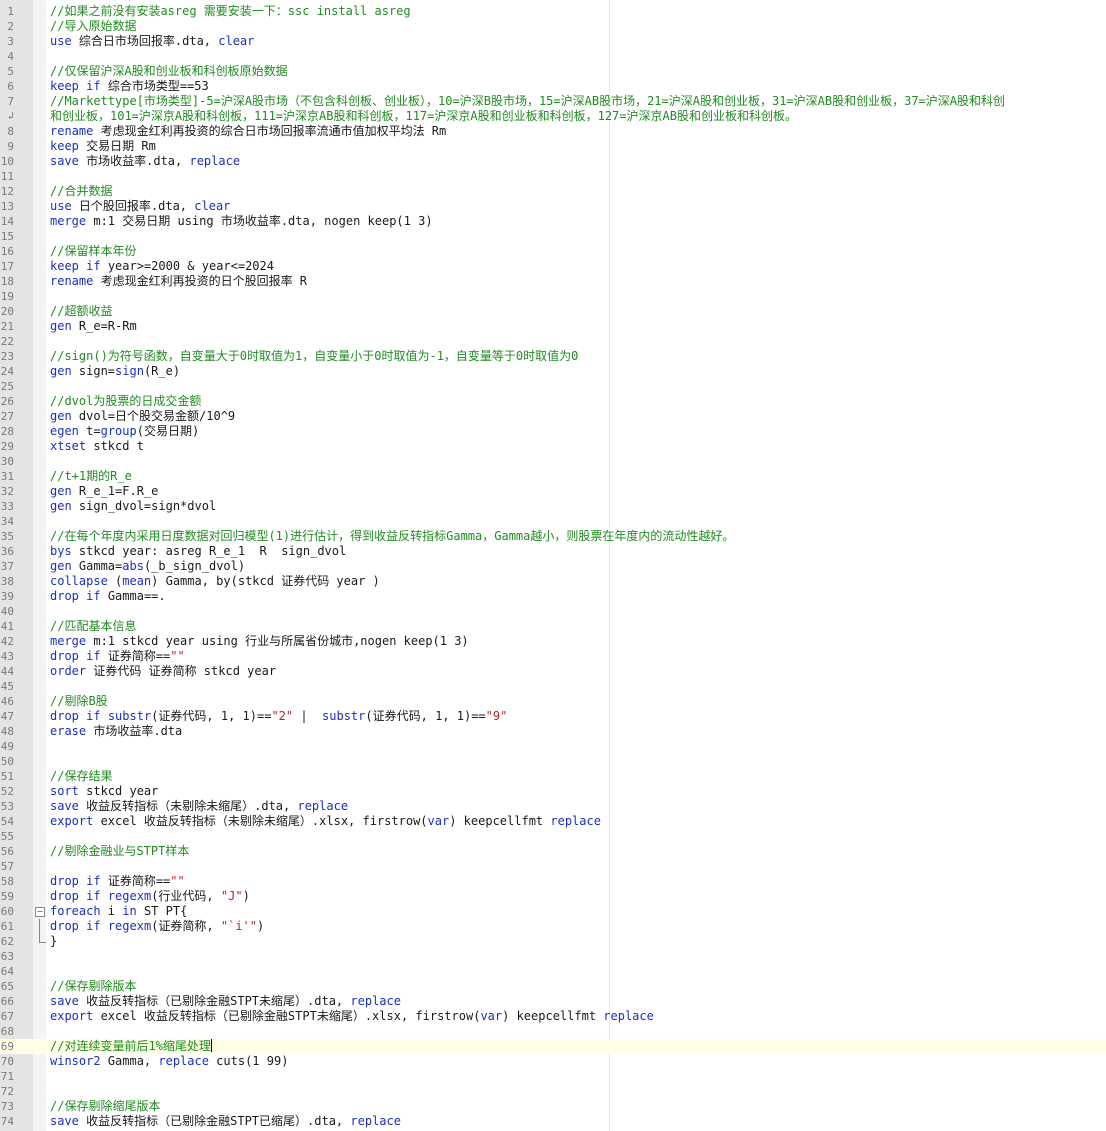 This screenshot has width=1106, height=1131. I want to click on code-line: 74 save 收益反转指标（已剔除金融STPT已缩尾）.dta, replace, so click(553, 1121).